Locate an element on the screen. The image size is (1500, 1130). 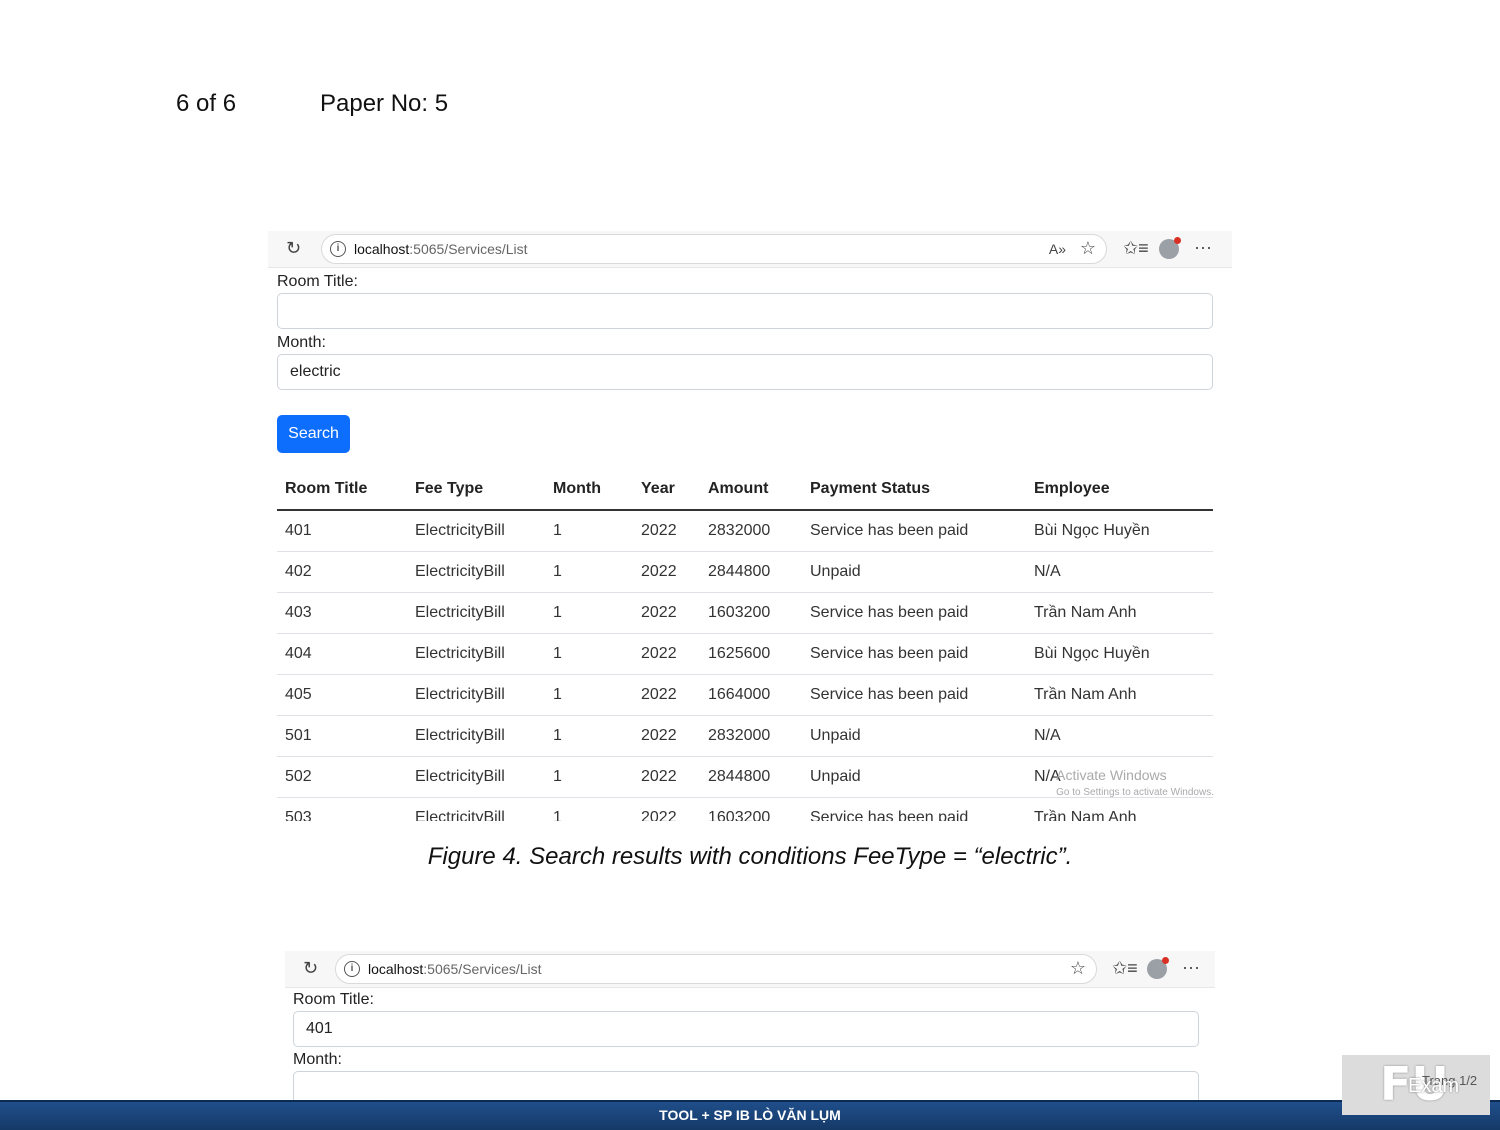
watermark-subtitle: Go to Settings to activate Windows. is located at coordinates (1135, 792).